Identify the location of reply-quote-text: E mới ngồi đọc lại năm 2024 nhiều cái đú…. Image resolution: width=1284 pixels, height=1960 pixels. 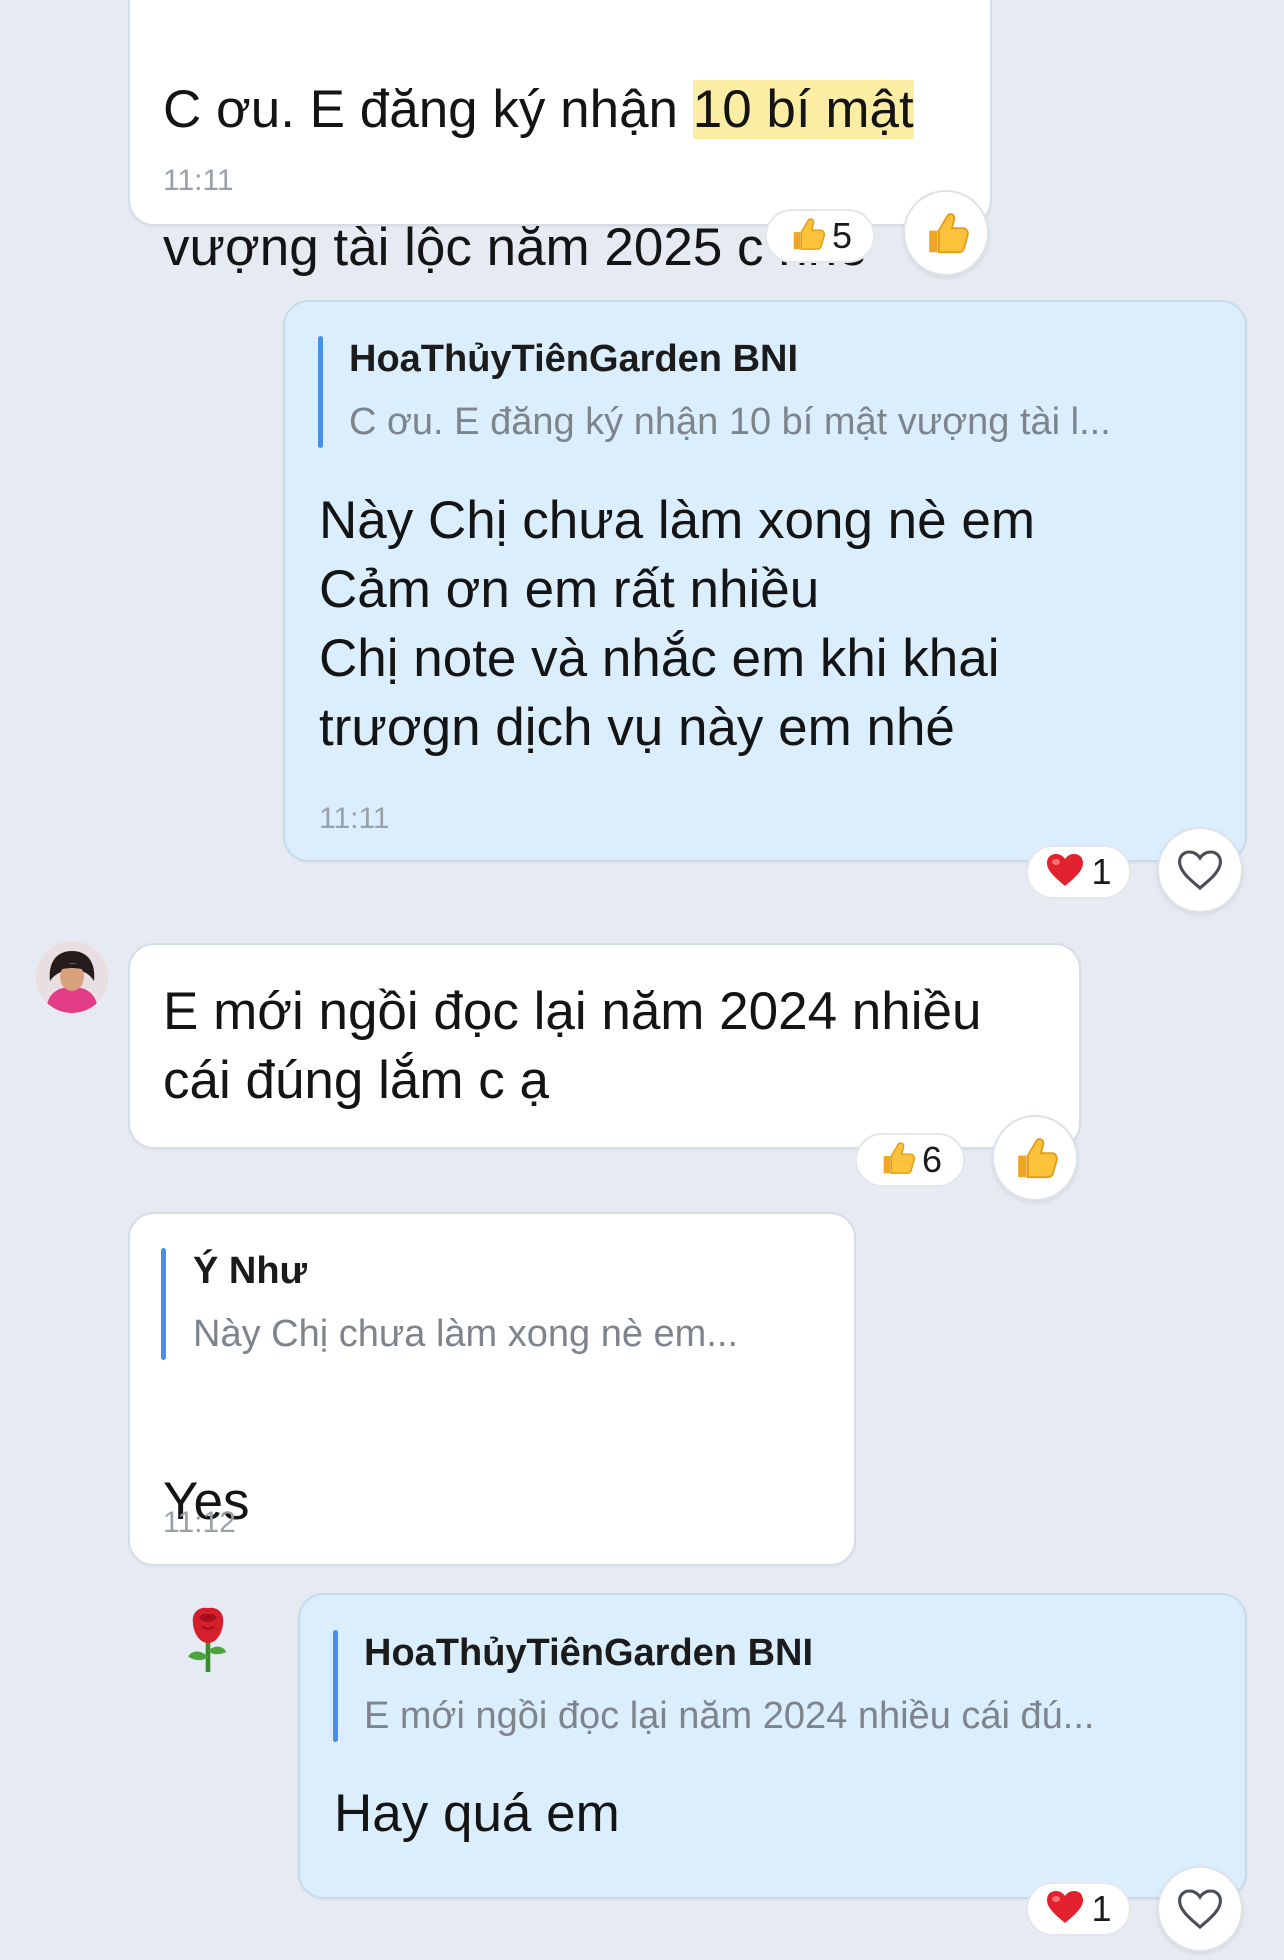
(729, 1716).